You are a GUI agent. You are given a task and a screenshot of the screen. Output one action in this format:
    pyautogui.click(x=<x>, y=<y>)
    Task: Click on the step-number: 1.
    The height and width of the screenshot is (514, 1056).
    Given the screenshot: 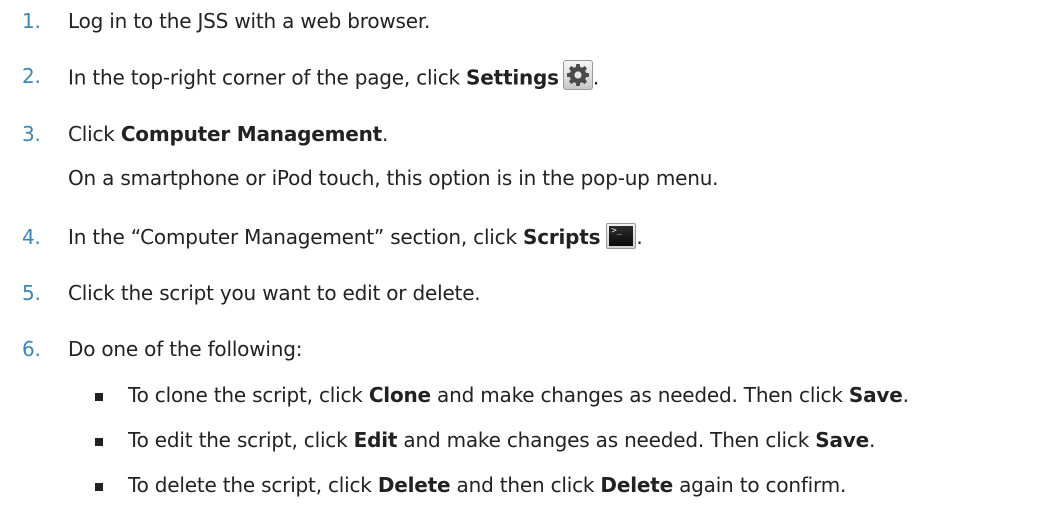 What is the action you would take?
    pyautogui.click(x=31, y=21)
    